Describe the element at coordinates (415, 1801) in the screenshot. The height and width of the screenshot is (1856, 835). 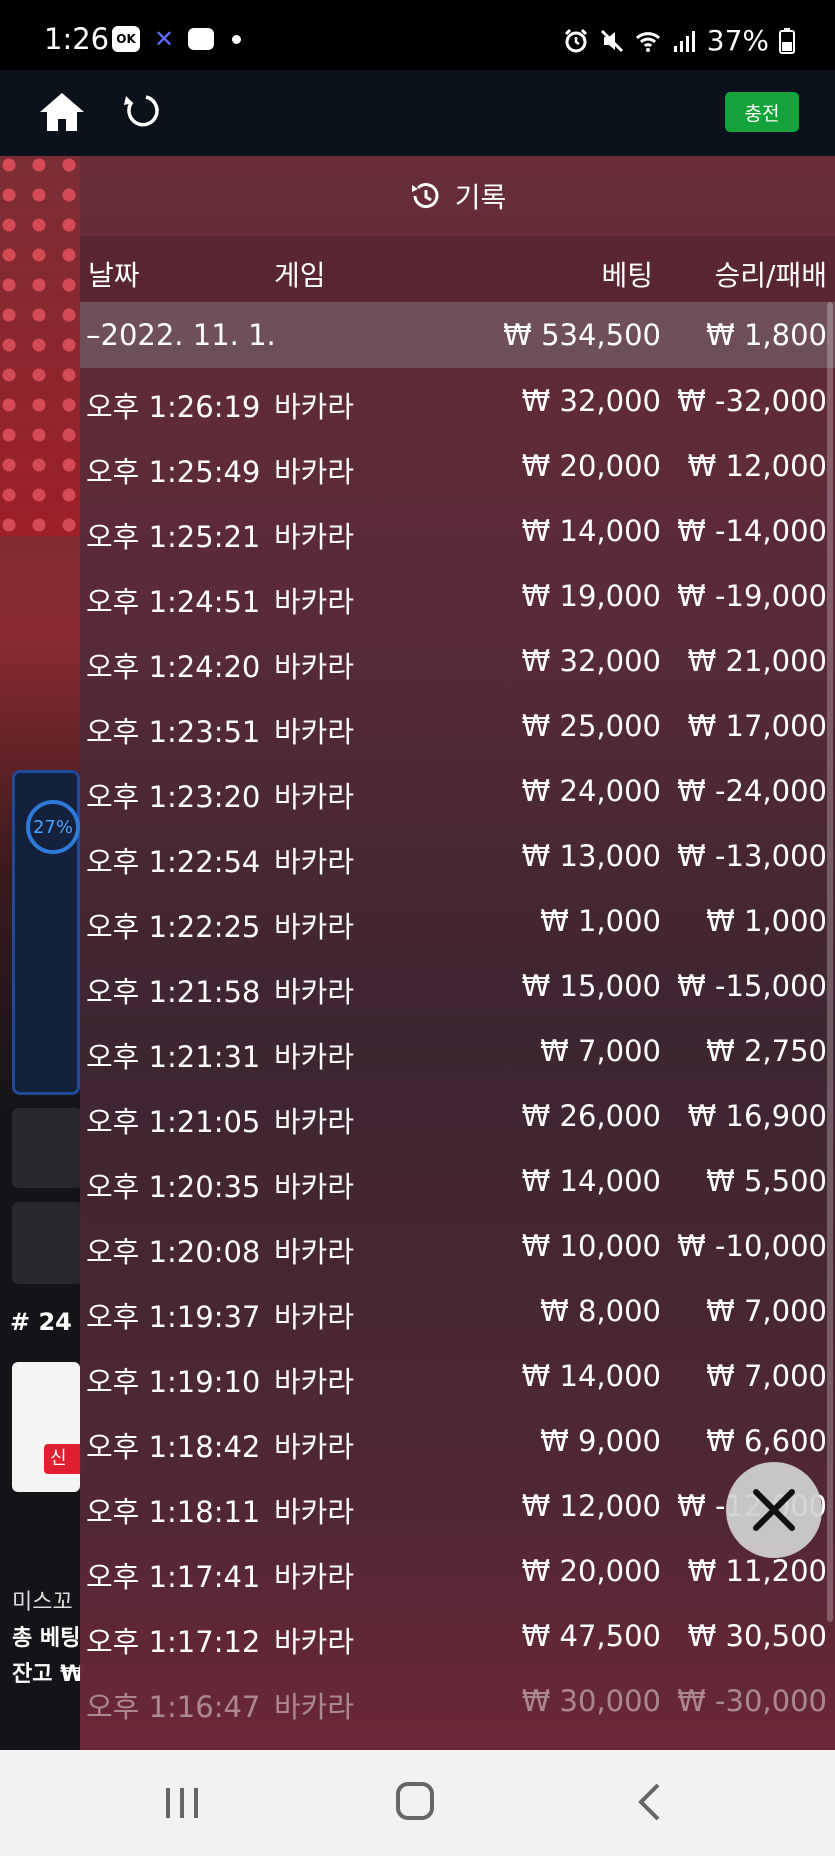
I see `nav-home-icon` at that location.